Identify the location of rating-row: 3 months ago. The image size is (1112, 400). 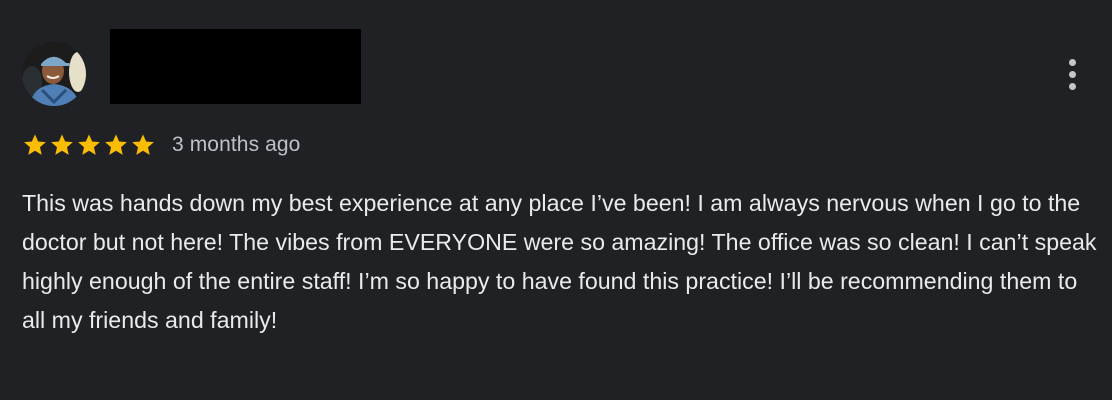
(161, 145).